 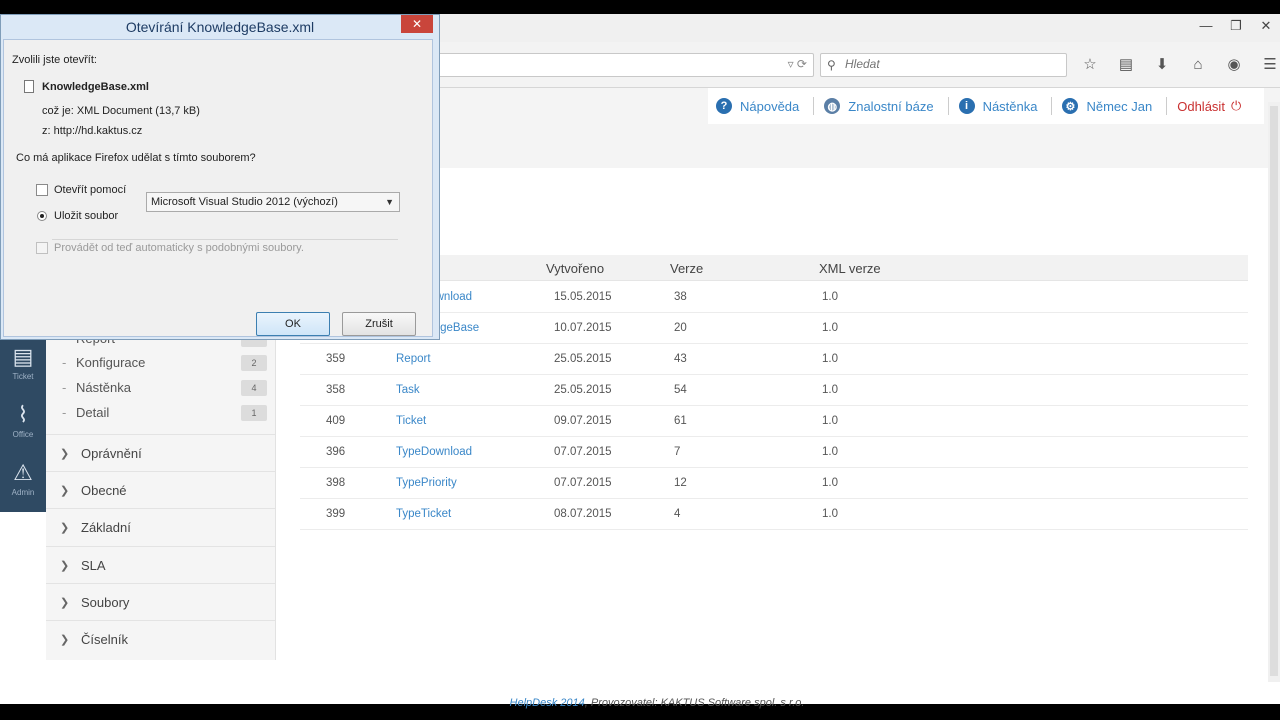 I want to click on sidebar-section-general: ❯ Obecné, so click(x=160, y=489).